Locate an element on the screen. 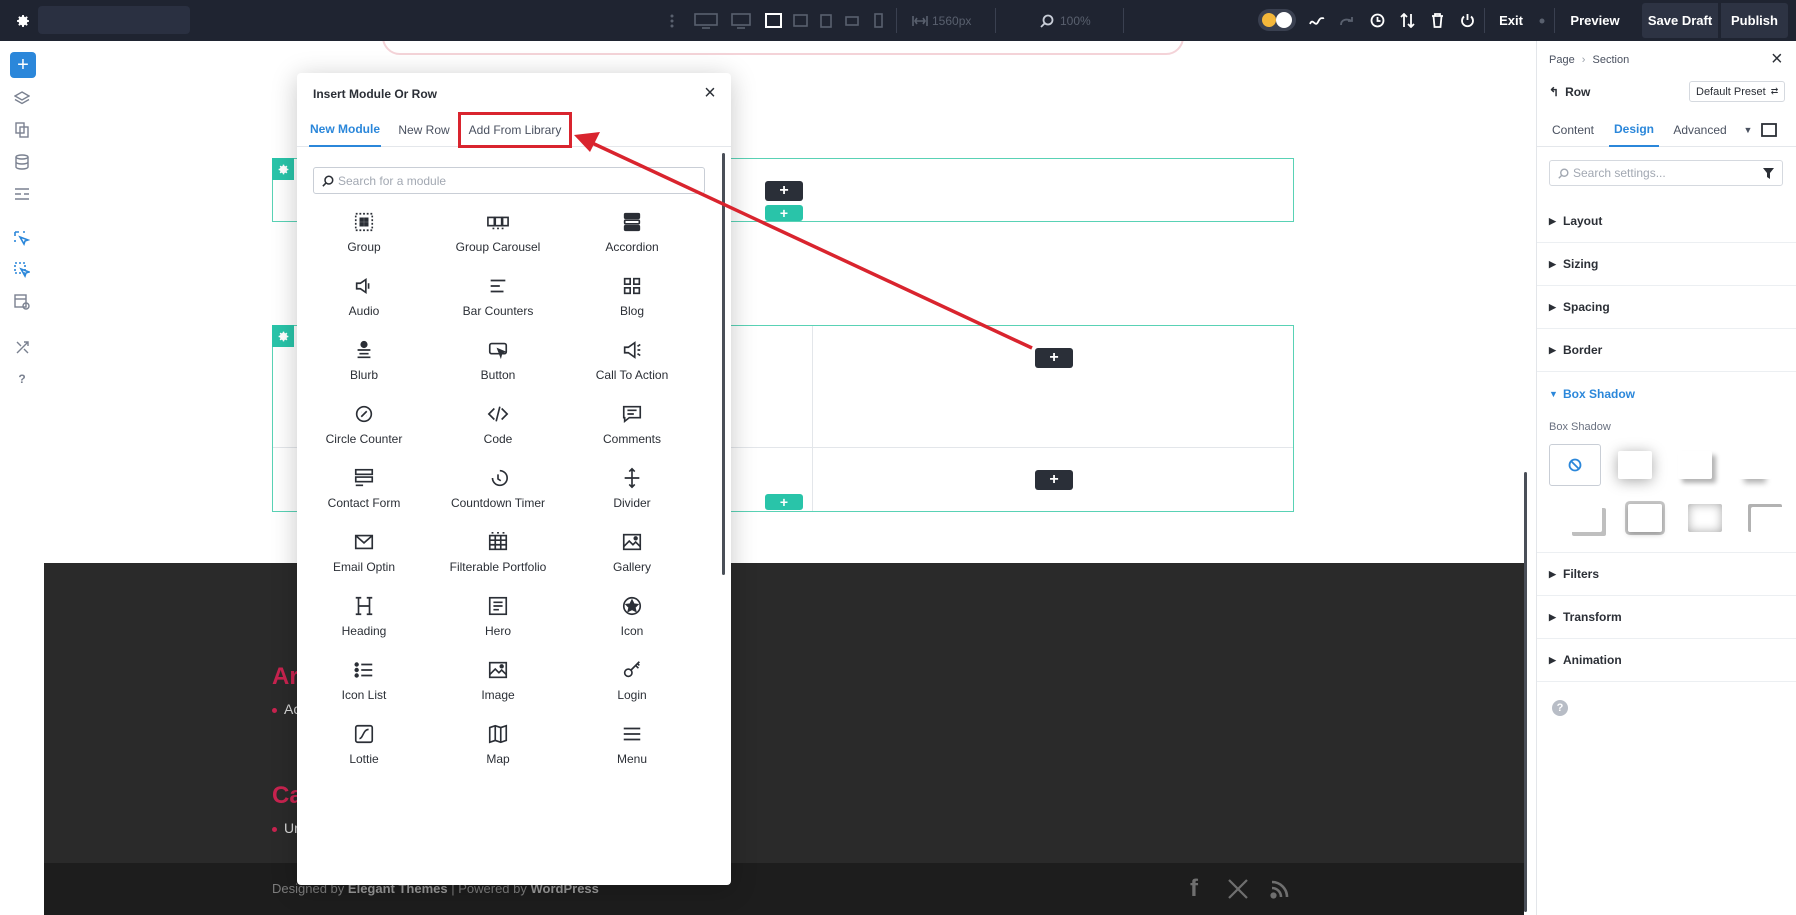 The image size is (1796, 915). breadcrumb: Page › Section is located at coordinates (1589, 60).